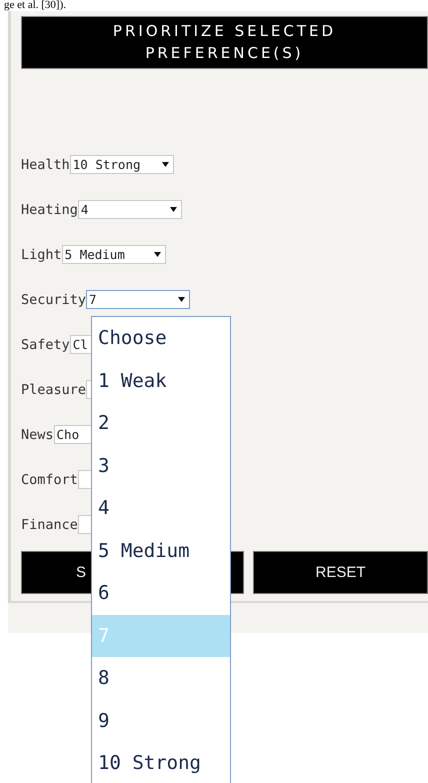 The height and width of the screenshot is (783, 428). Describe the element at coordinates (45, 164) in the screenshot. I see `preference-label: Health` at that location.